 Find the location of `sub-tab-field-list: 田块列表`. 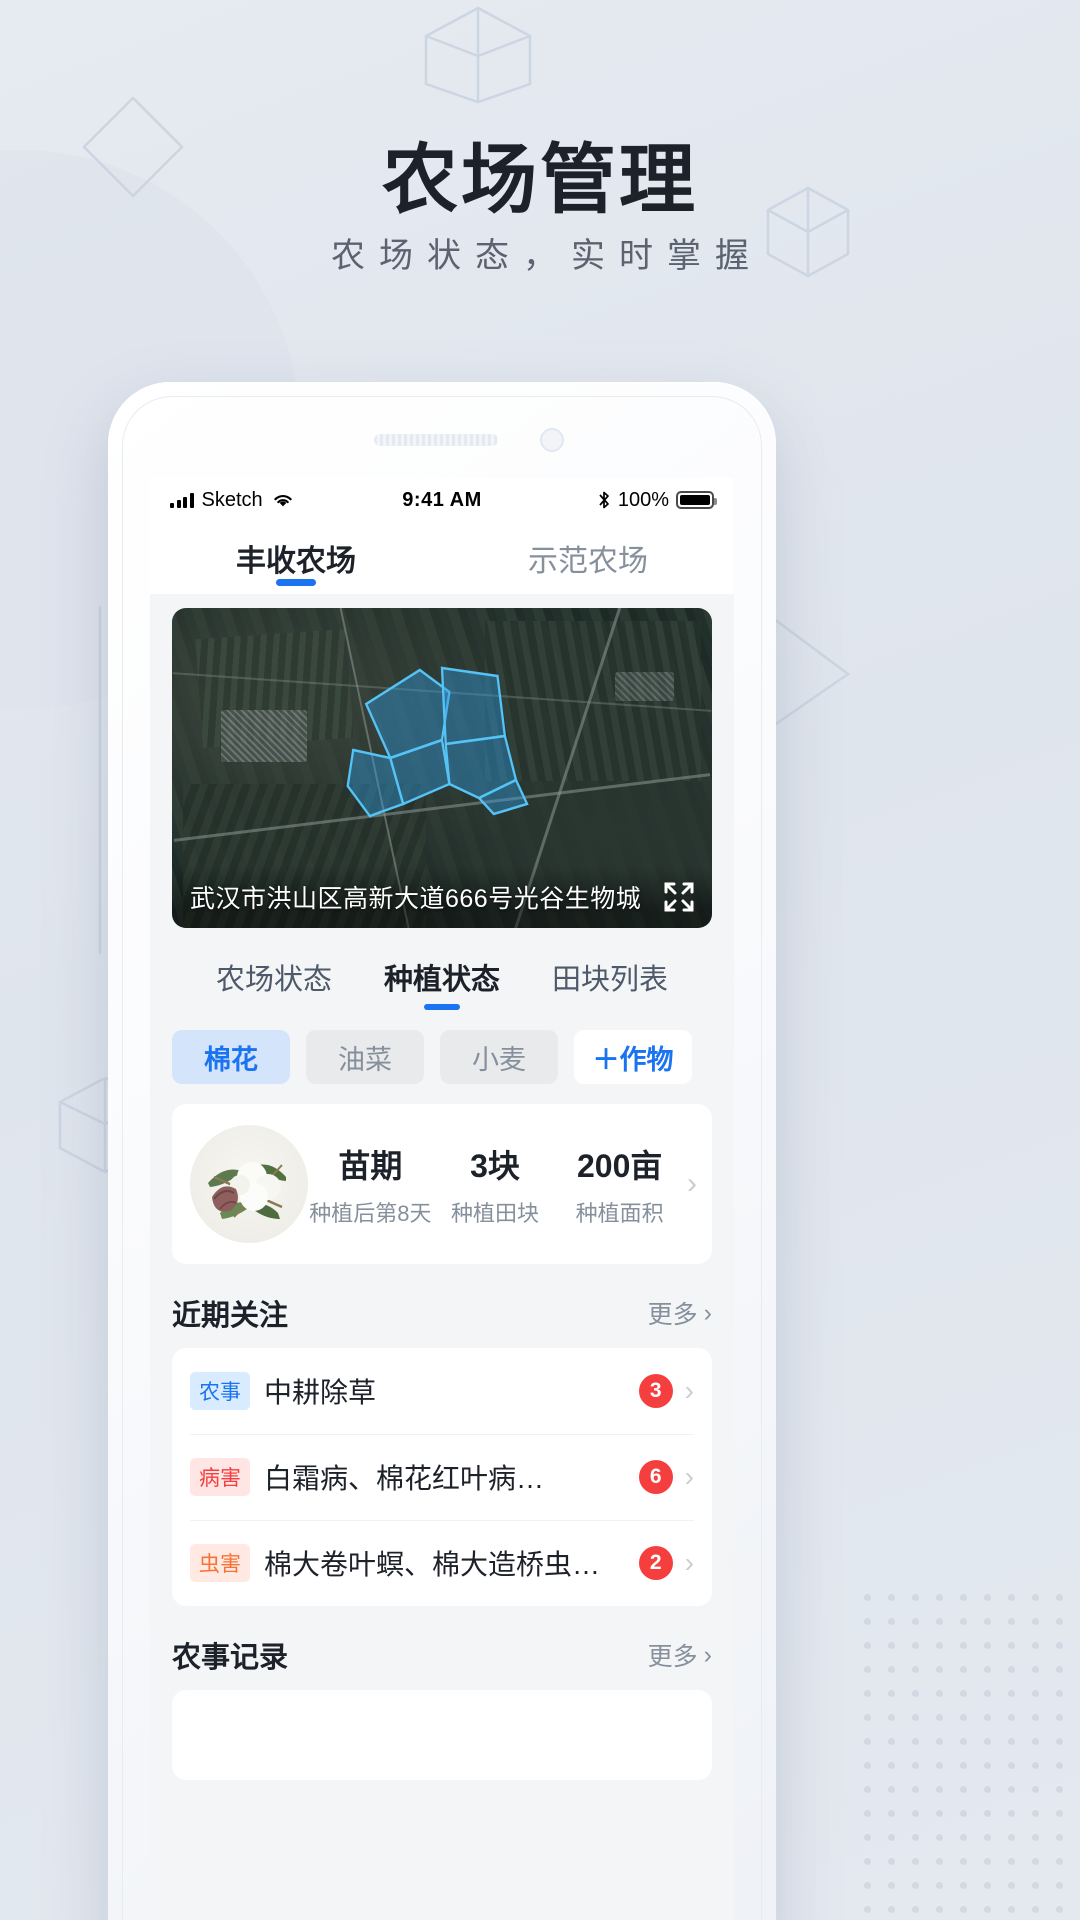

sub-tab-field-list: 田块列表 is located at coordinates (610, 984).